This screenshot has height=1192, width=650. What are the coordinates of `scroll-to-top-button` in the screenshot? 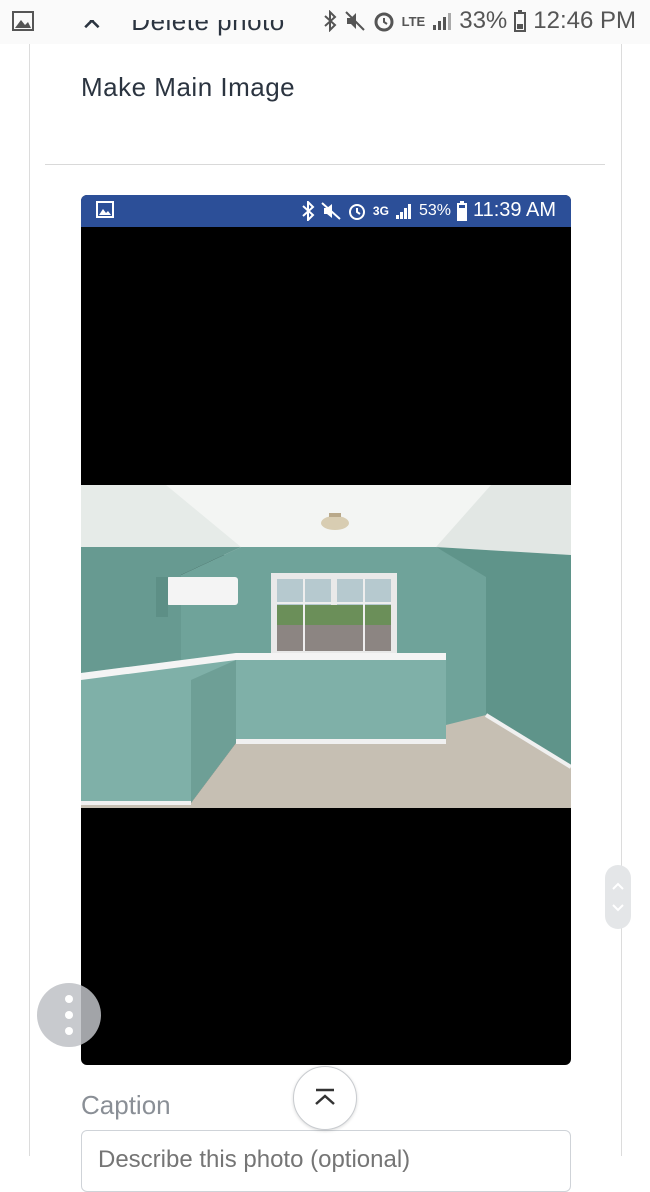 It's located at (325, 1098).